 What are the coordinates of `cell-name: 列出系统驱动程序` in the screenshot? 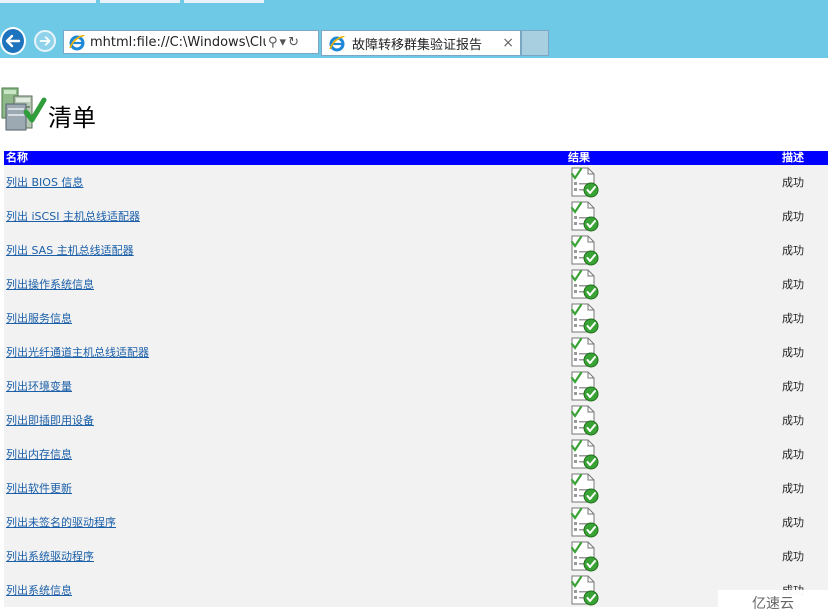 It's located at (285, 556).